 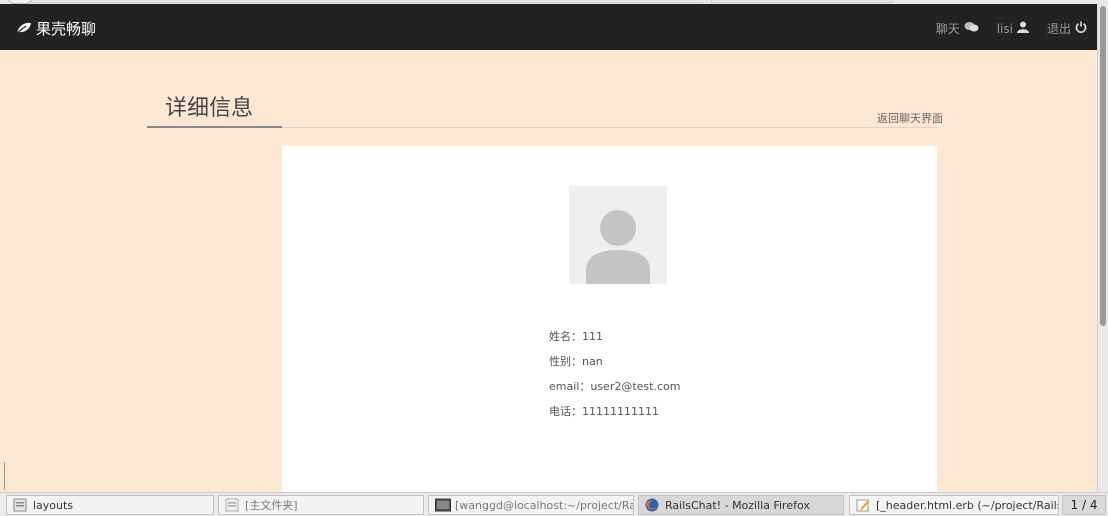 I want to click on brand-link: 果壳畅聊, so click(x=56, y=28).